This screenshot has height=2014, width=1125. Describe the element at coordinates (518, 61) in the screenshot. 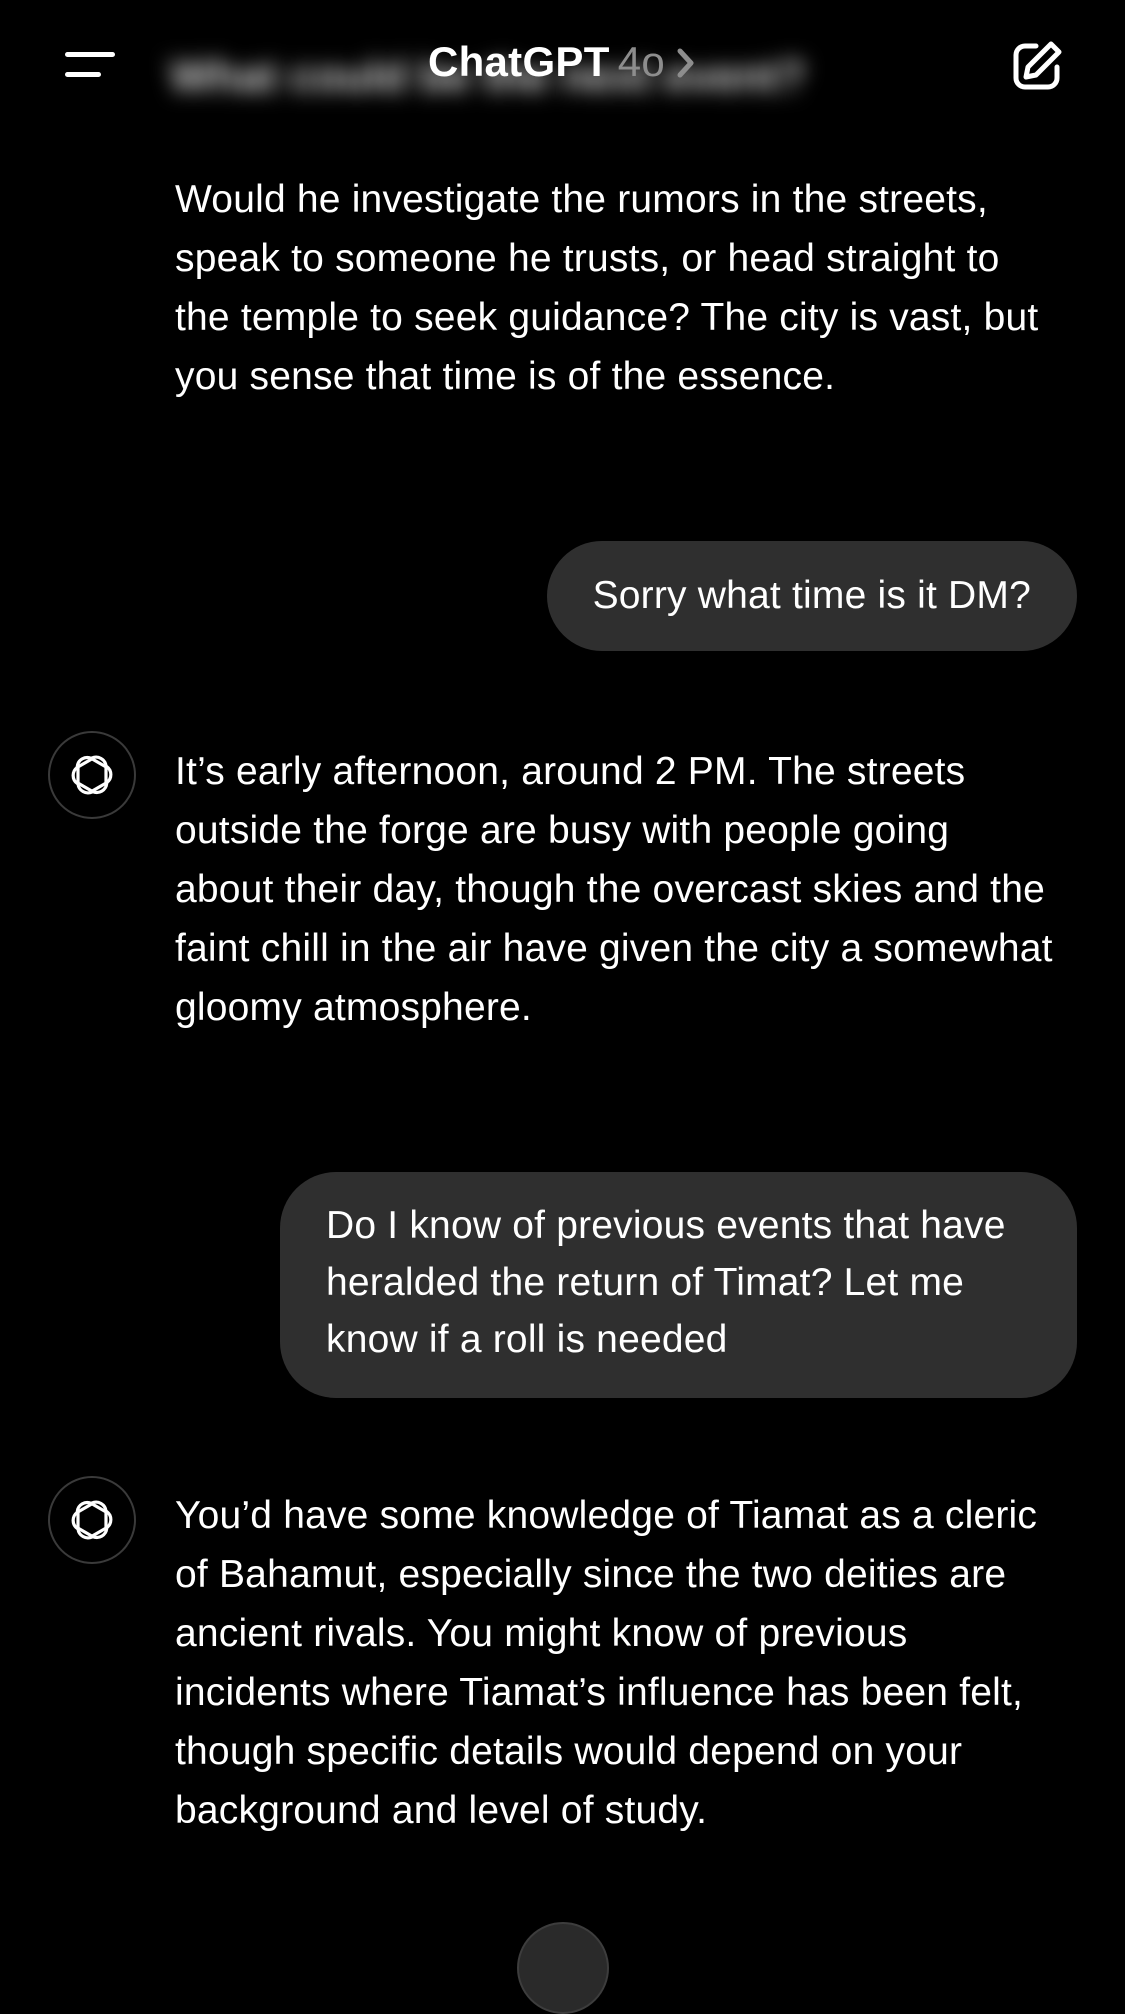

I see `app-name: ChatGPT` at that location.